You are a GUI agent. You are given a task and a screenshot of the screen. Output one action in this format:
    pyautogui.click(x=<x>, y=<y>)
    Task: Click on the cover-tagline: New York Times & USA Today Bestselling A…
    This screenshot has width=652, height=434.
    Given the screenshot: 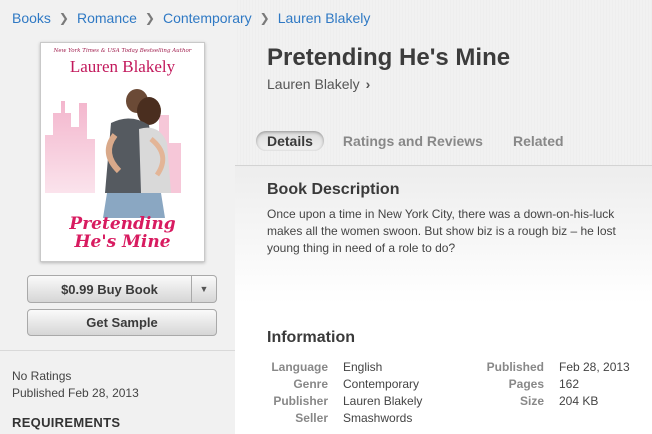 What is the action you would take?
    pyautogui.click(x=122, y=51)
    